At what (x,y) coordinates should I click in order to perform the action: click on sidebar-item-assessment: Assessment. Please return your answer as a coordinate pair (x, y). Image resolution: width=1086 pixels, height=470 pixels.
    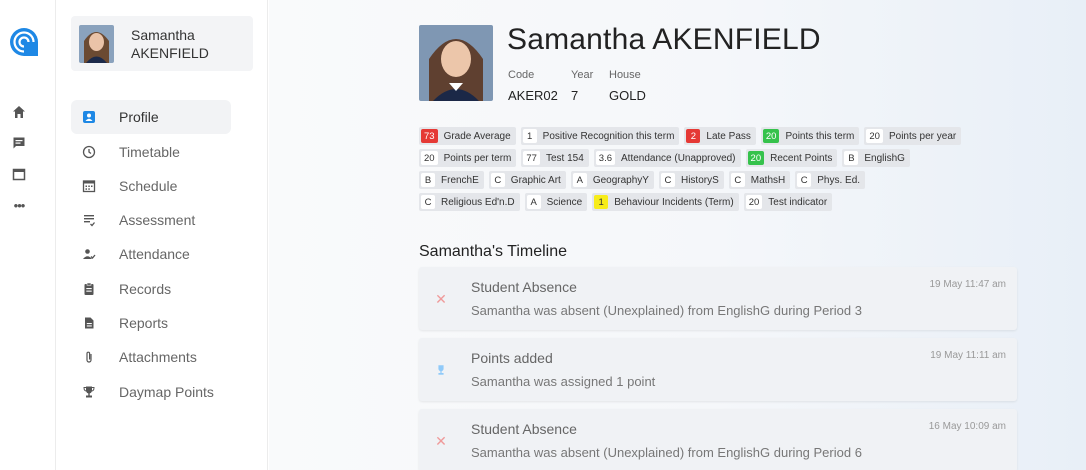
    Looking at the image, I should click on (151, 220).